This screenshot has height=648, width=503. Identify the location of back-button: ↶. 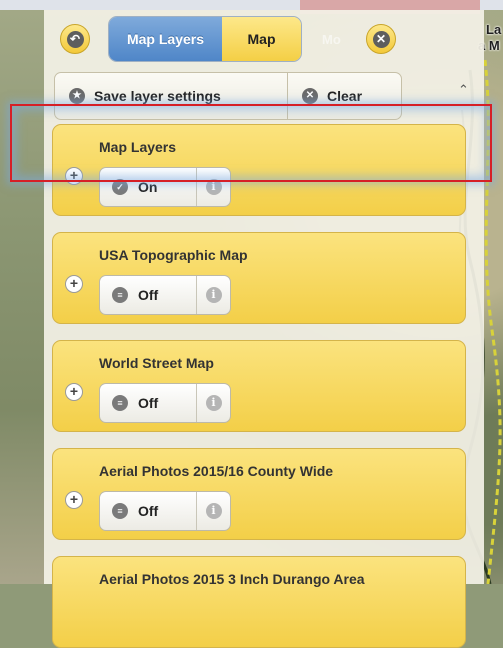
(75, 39).